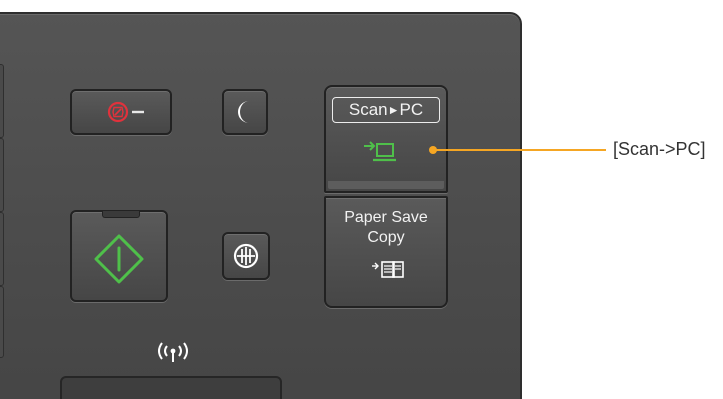  What do you see at coordinates (119, 259) in the screenshot?
I see `start-diamond-icon` at bounding box center [119, 259].